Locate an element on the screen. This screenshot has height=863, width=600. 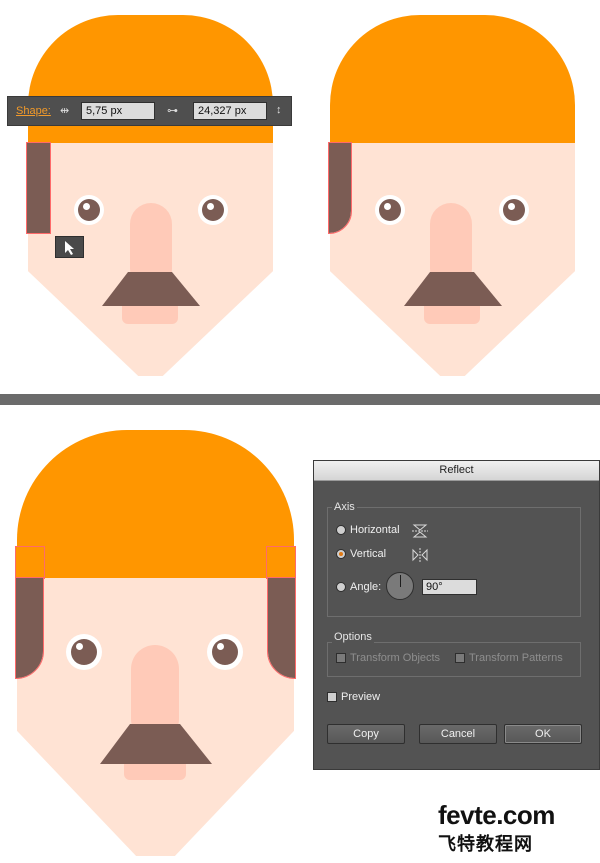
ok-button: OK is located at coordinates (543, 734).